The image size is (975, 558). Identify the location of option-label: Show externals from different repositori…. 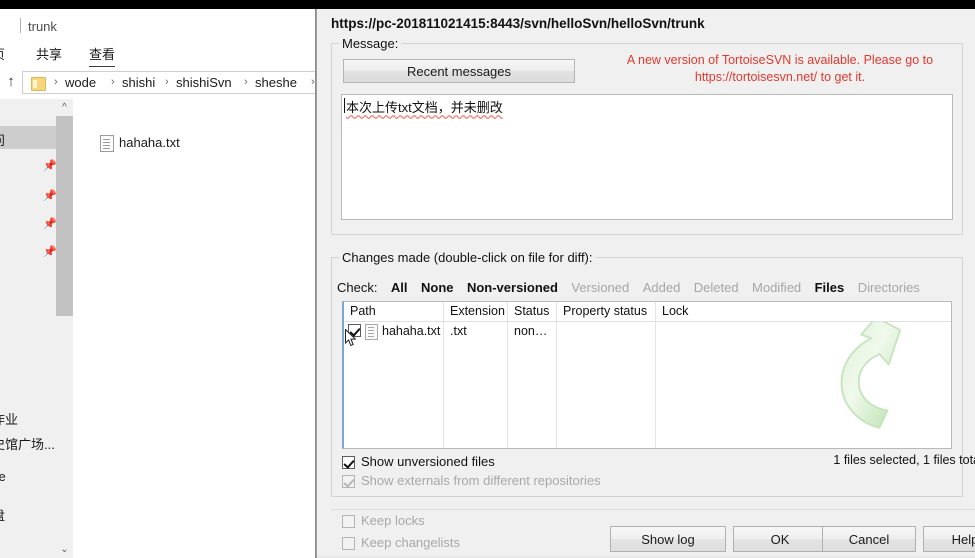
(481, 480).